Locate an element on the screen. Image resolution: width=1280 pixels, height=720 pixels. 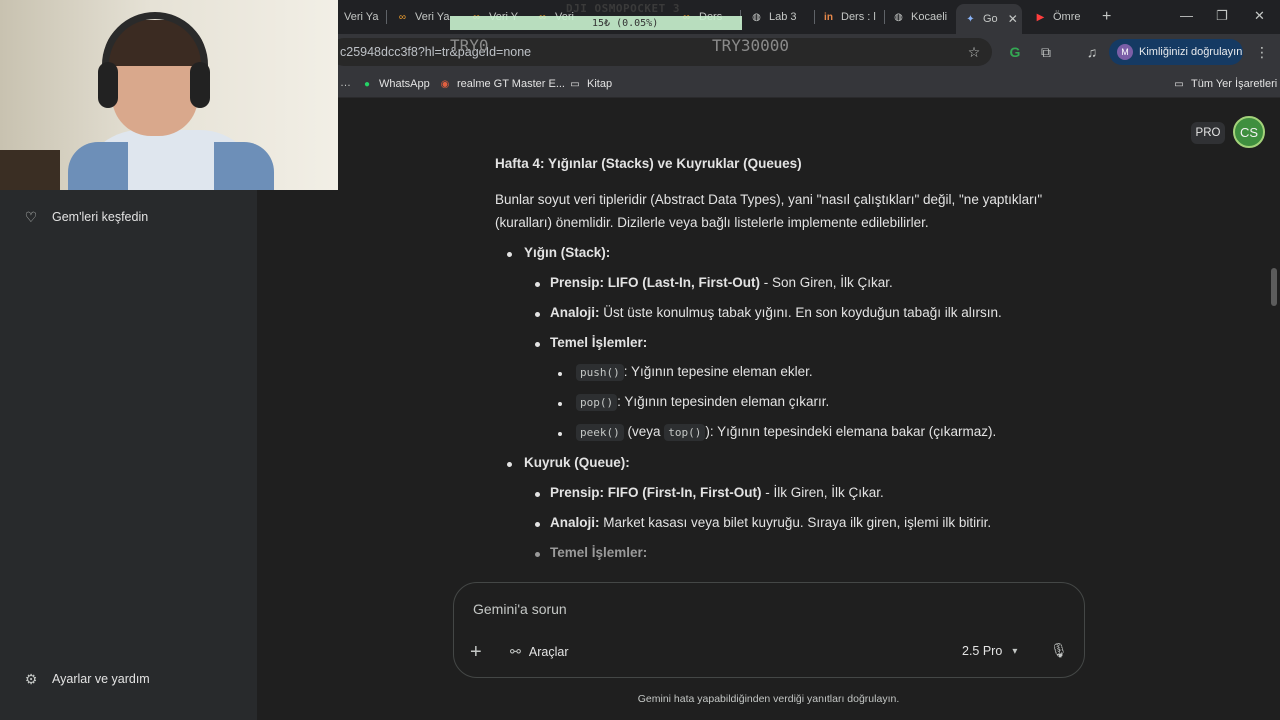
inline-code: pop() is located at coordinates (597, 402).